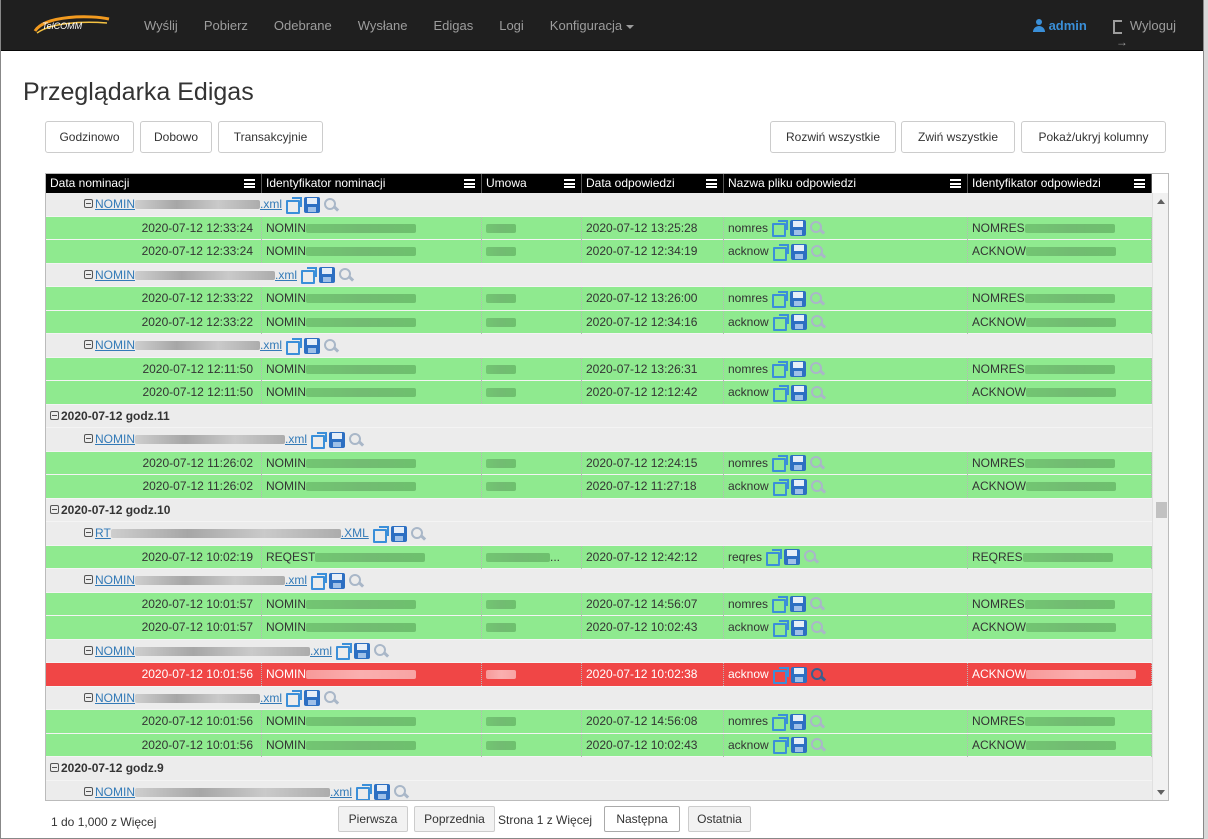  What do you see at coordinates (453, 25) in the screenshot?
I see `nav-edigas: Edigas` at bounding box center [453, 25].